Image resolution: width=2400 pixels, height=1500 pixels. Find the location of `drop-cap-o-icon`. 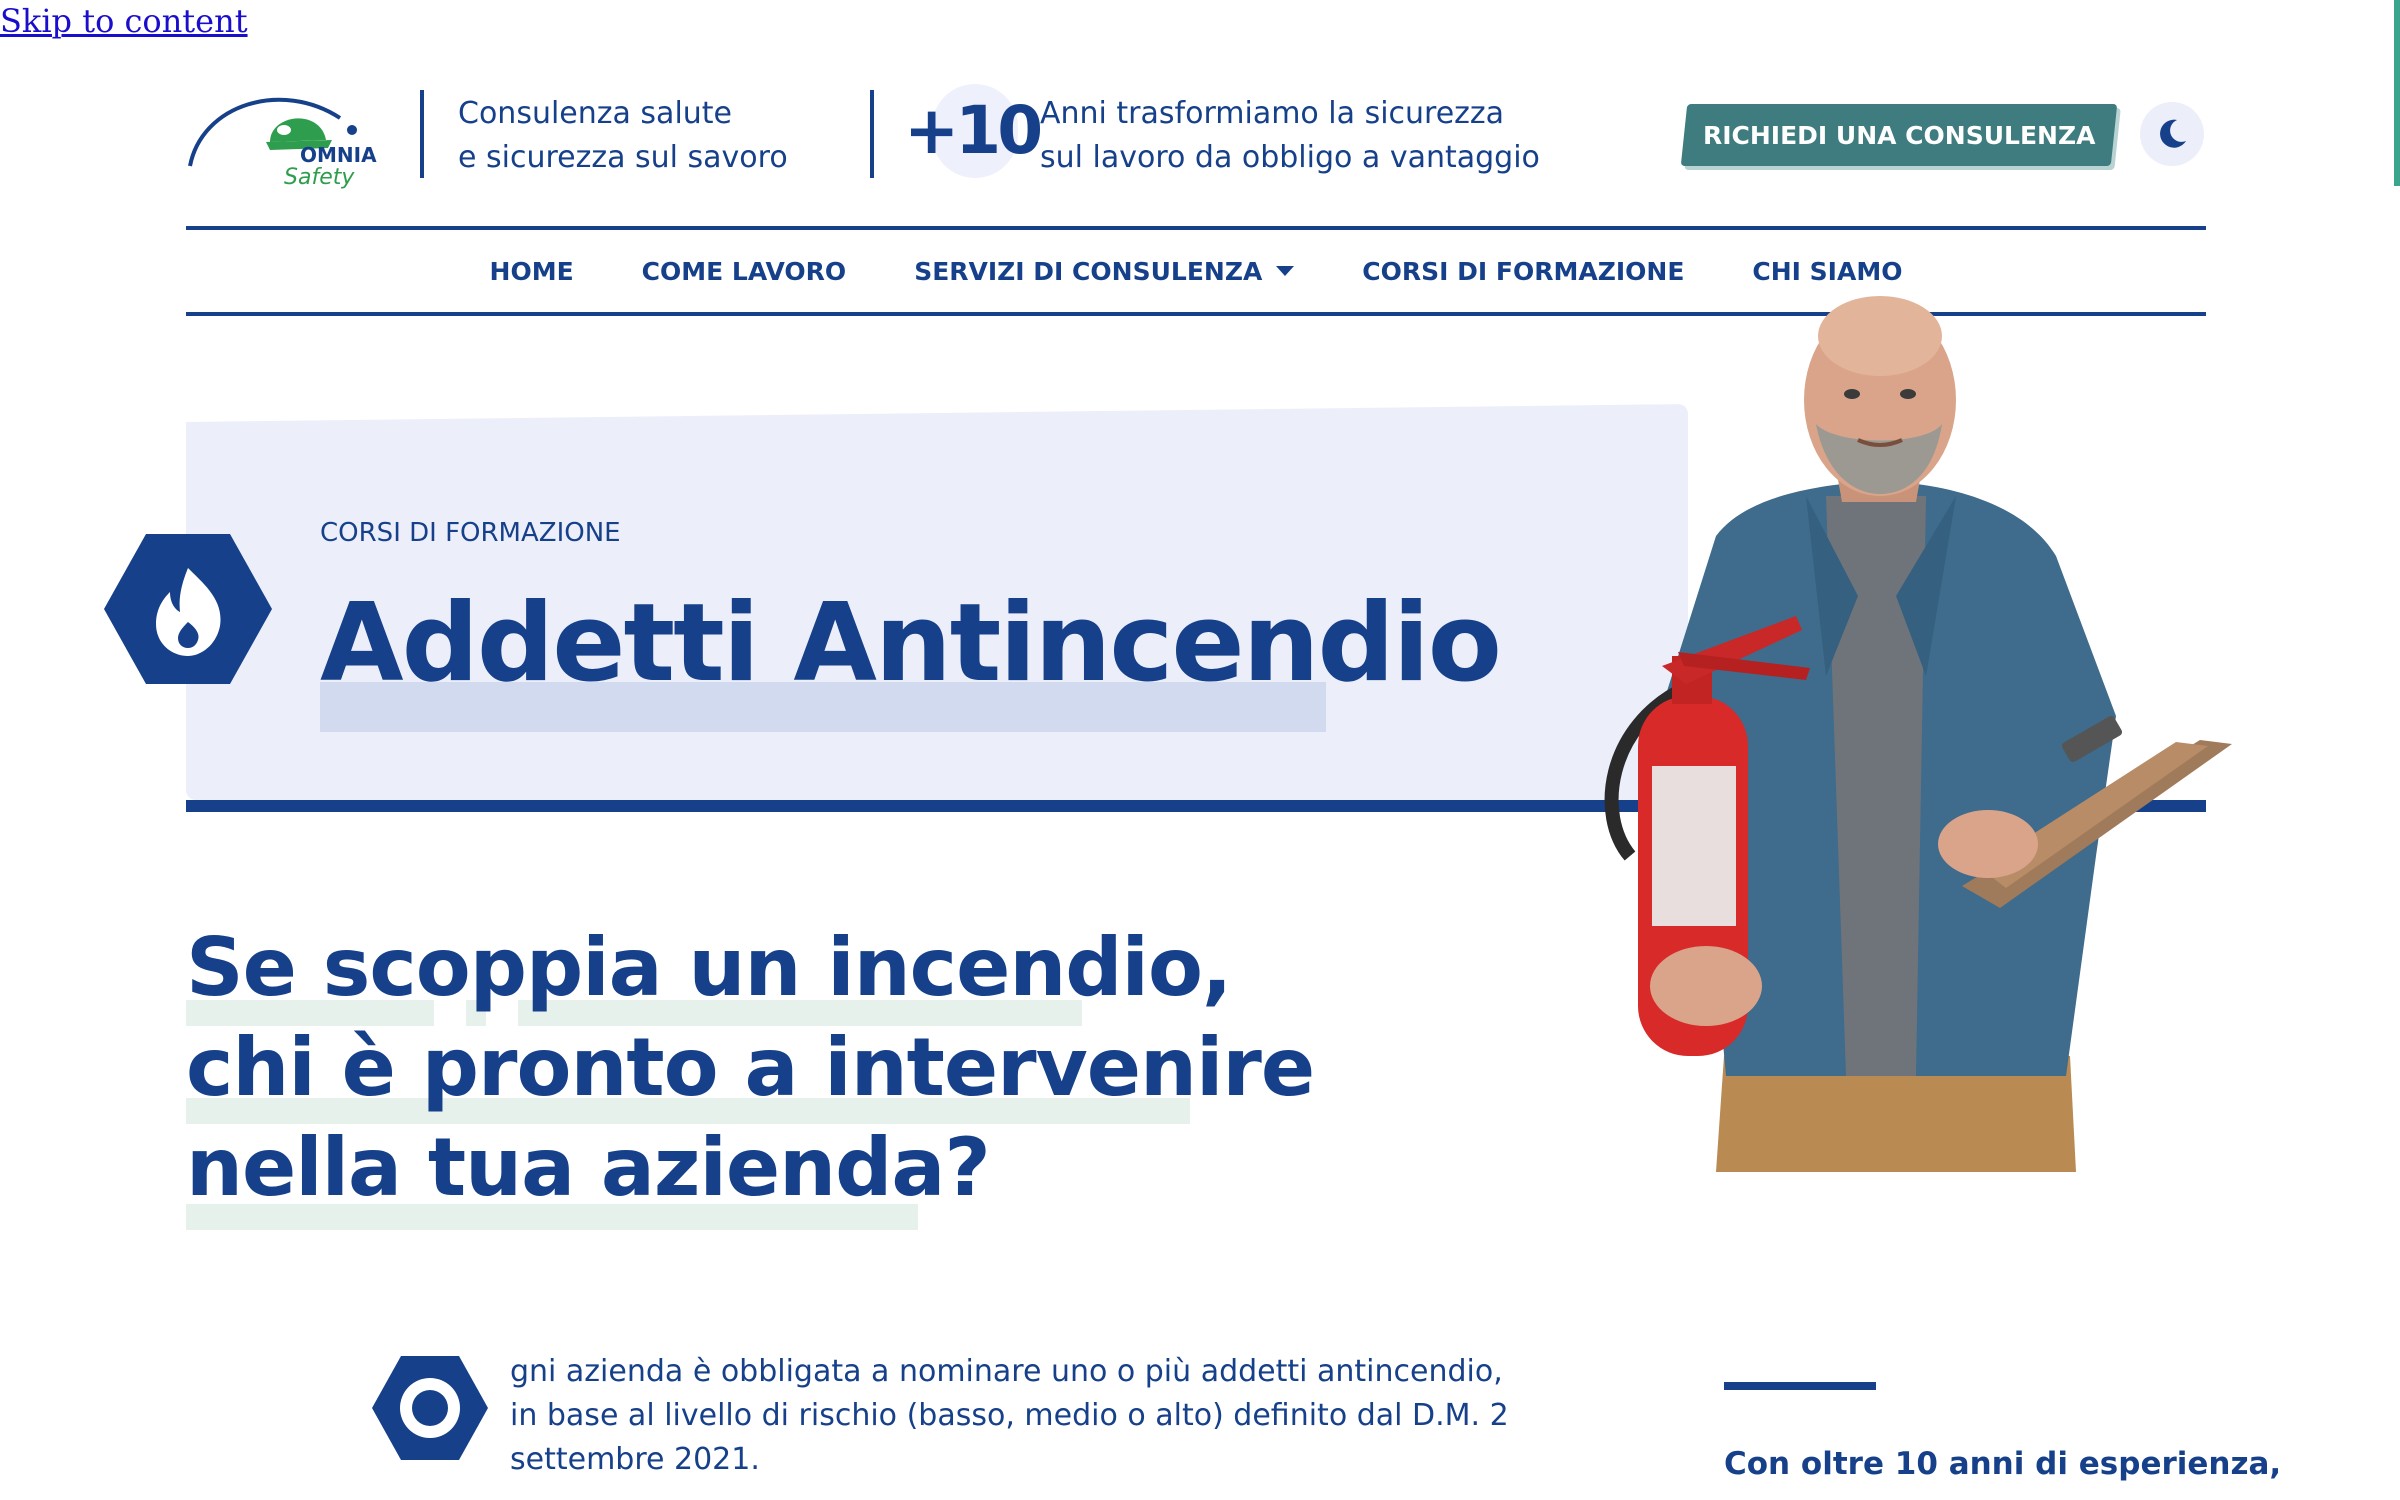

drop-cap-o-icon is located at coordinates (430, 1408).